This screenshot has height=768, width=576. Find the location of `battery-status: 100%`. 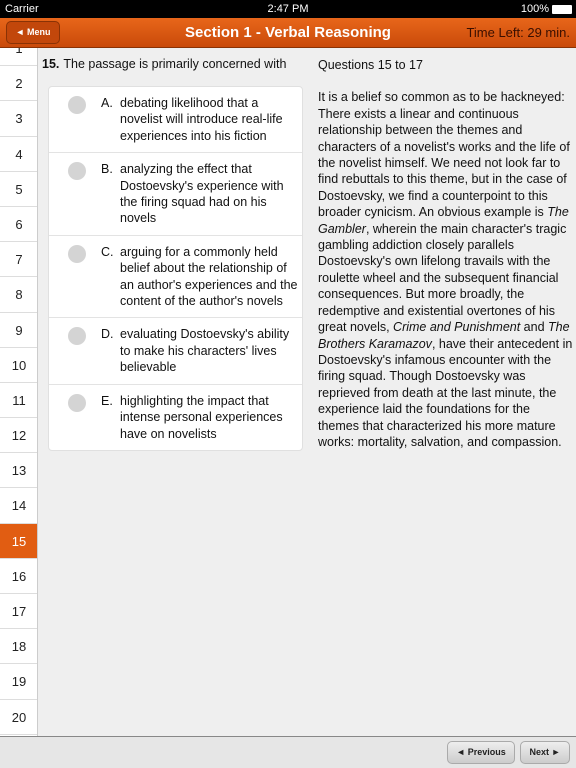

battery-status: 100% is located at coordinates (546, 9).